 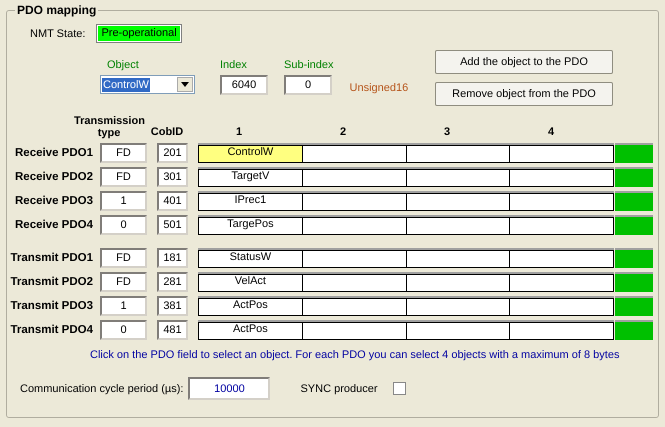 What do you see at coordinates (379, 88) in the screenshot?
I see `data-type: Unsigned16` at bounding box center [379, 88].